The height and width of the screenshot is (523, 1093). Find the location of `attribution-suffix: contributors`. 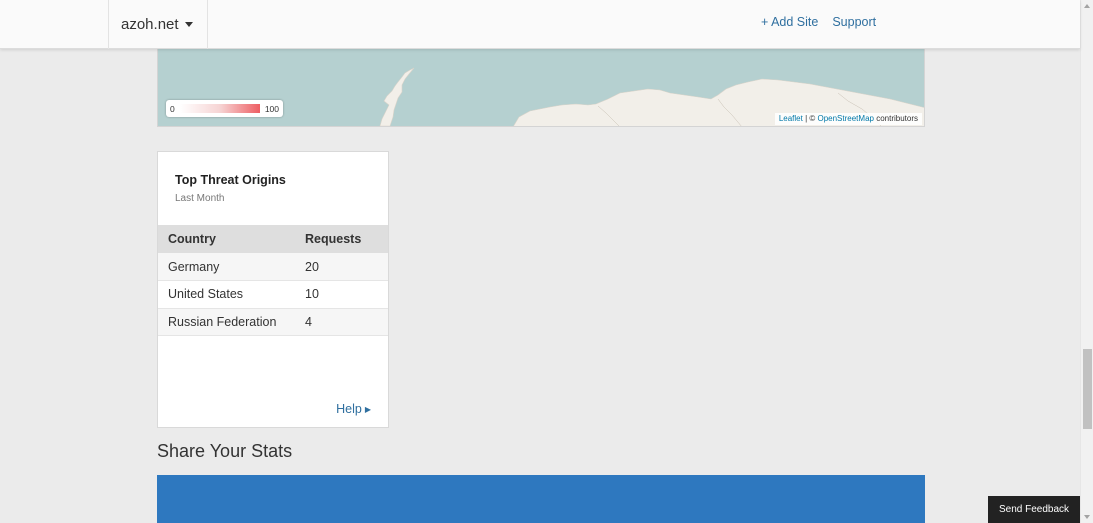

attribution-suffix: contributors is located at coordinates (895, 118).